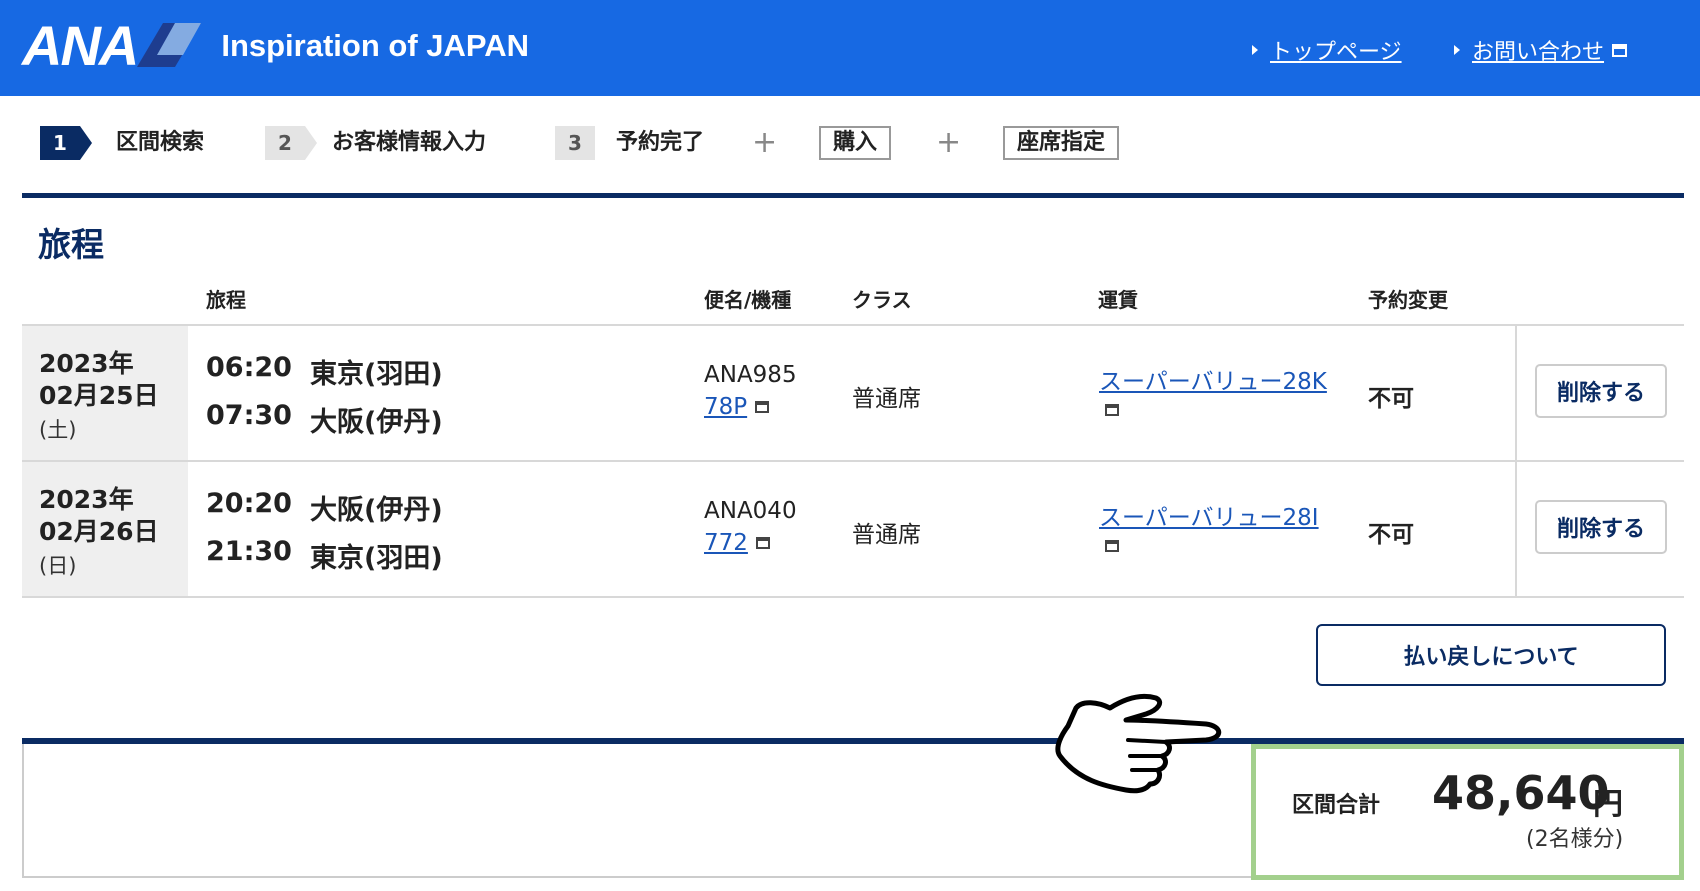  I want to click on purchase-step: 購入, so click(855, 143).